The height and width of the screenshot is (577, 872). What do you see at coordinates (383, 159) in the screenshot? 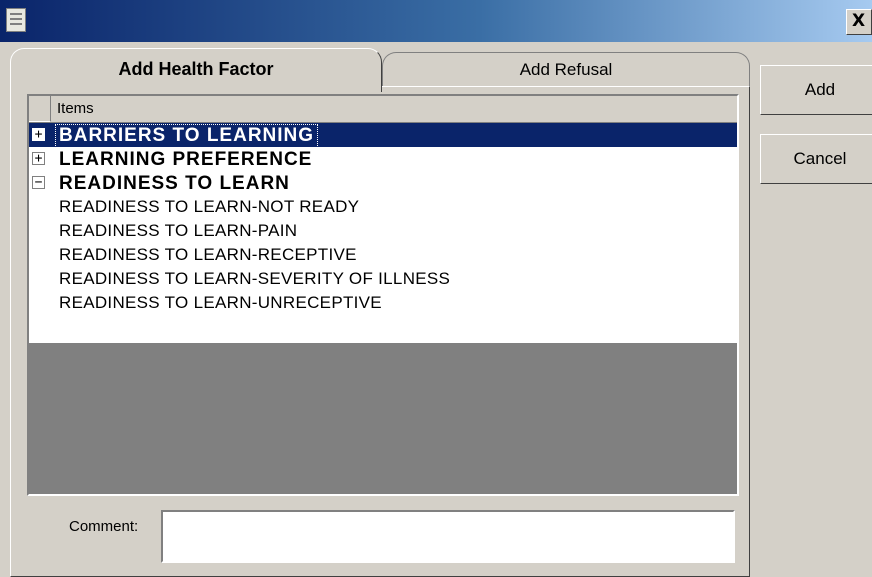
I see `tree-node: + LEARNING PREFERENCE` at bounding box center [383, 159].